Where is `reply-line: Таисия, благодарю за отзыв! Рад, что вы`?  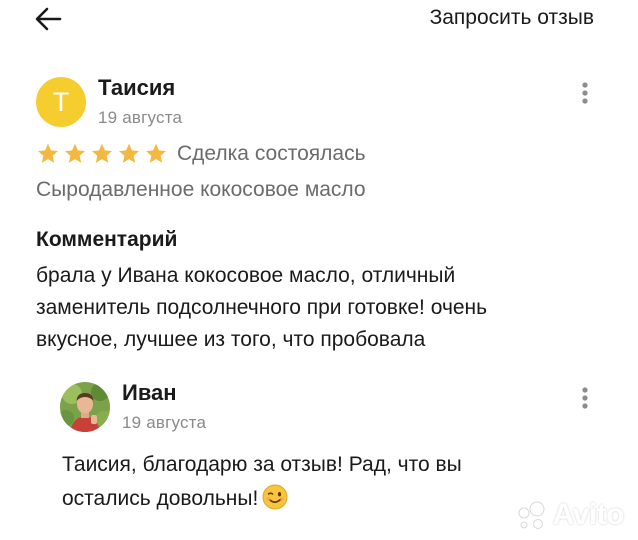 reply-line: Таисия, благодарю за отзыв! Рад, что вы is located at coordinates (262, 464).